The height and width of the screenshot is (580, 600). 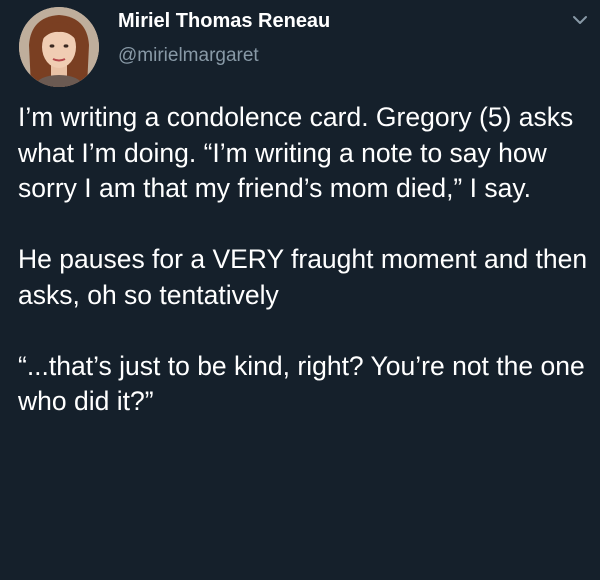 I want to click on chevron-down-icon, so click(x=580, y=20).